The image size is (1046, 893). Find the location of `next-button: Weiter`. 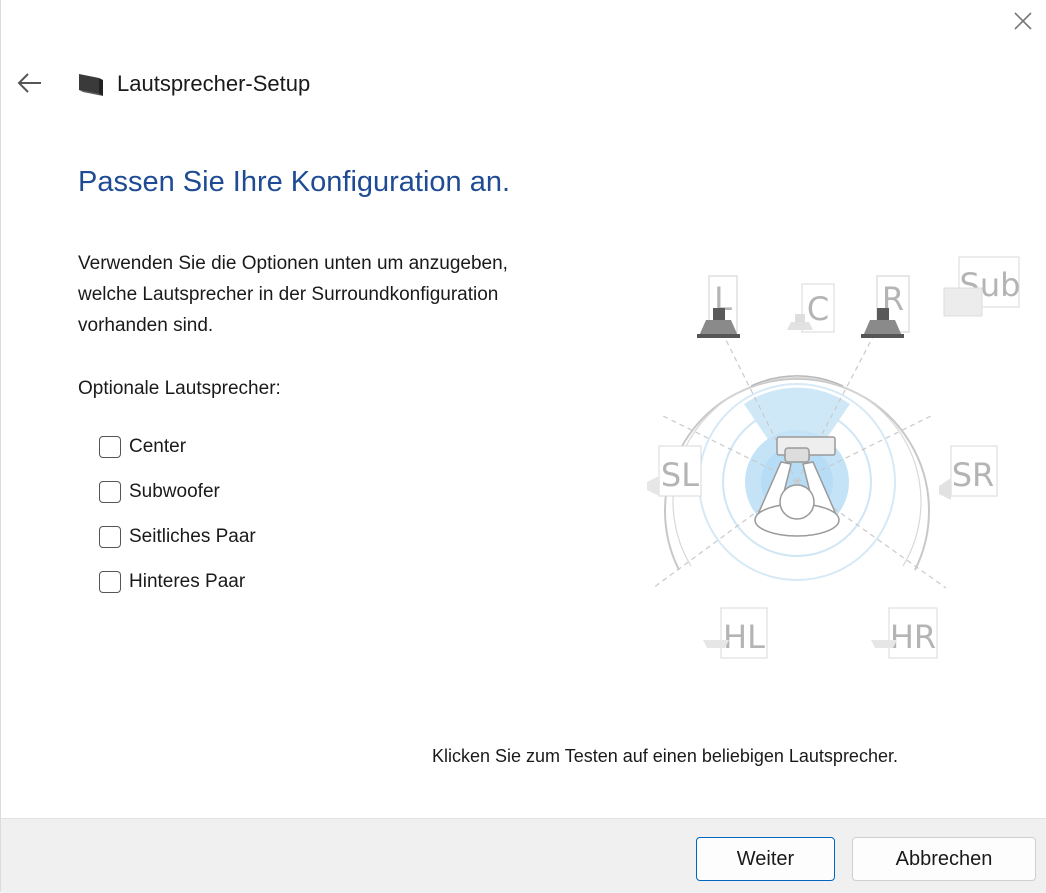

next-button: Weiter is located at coordinates (765, 859).